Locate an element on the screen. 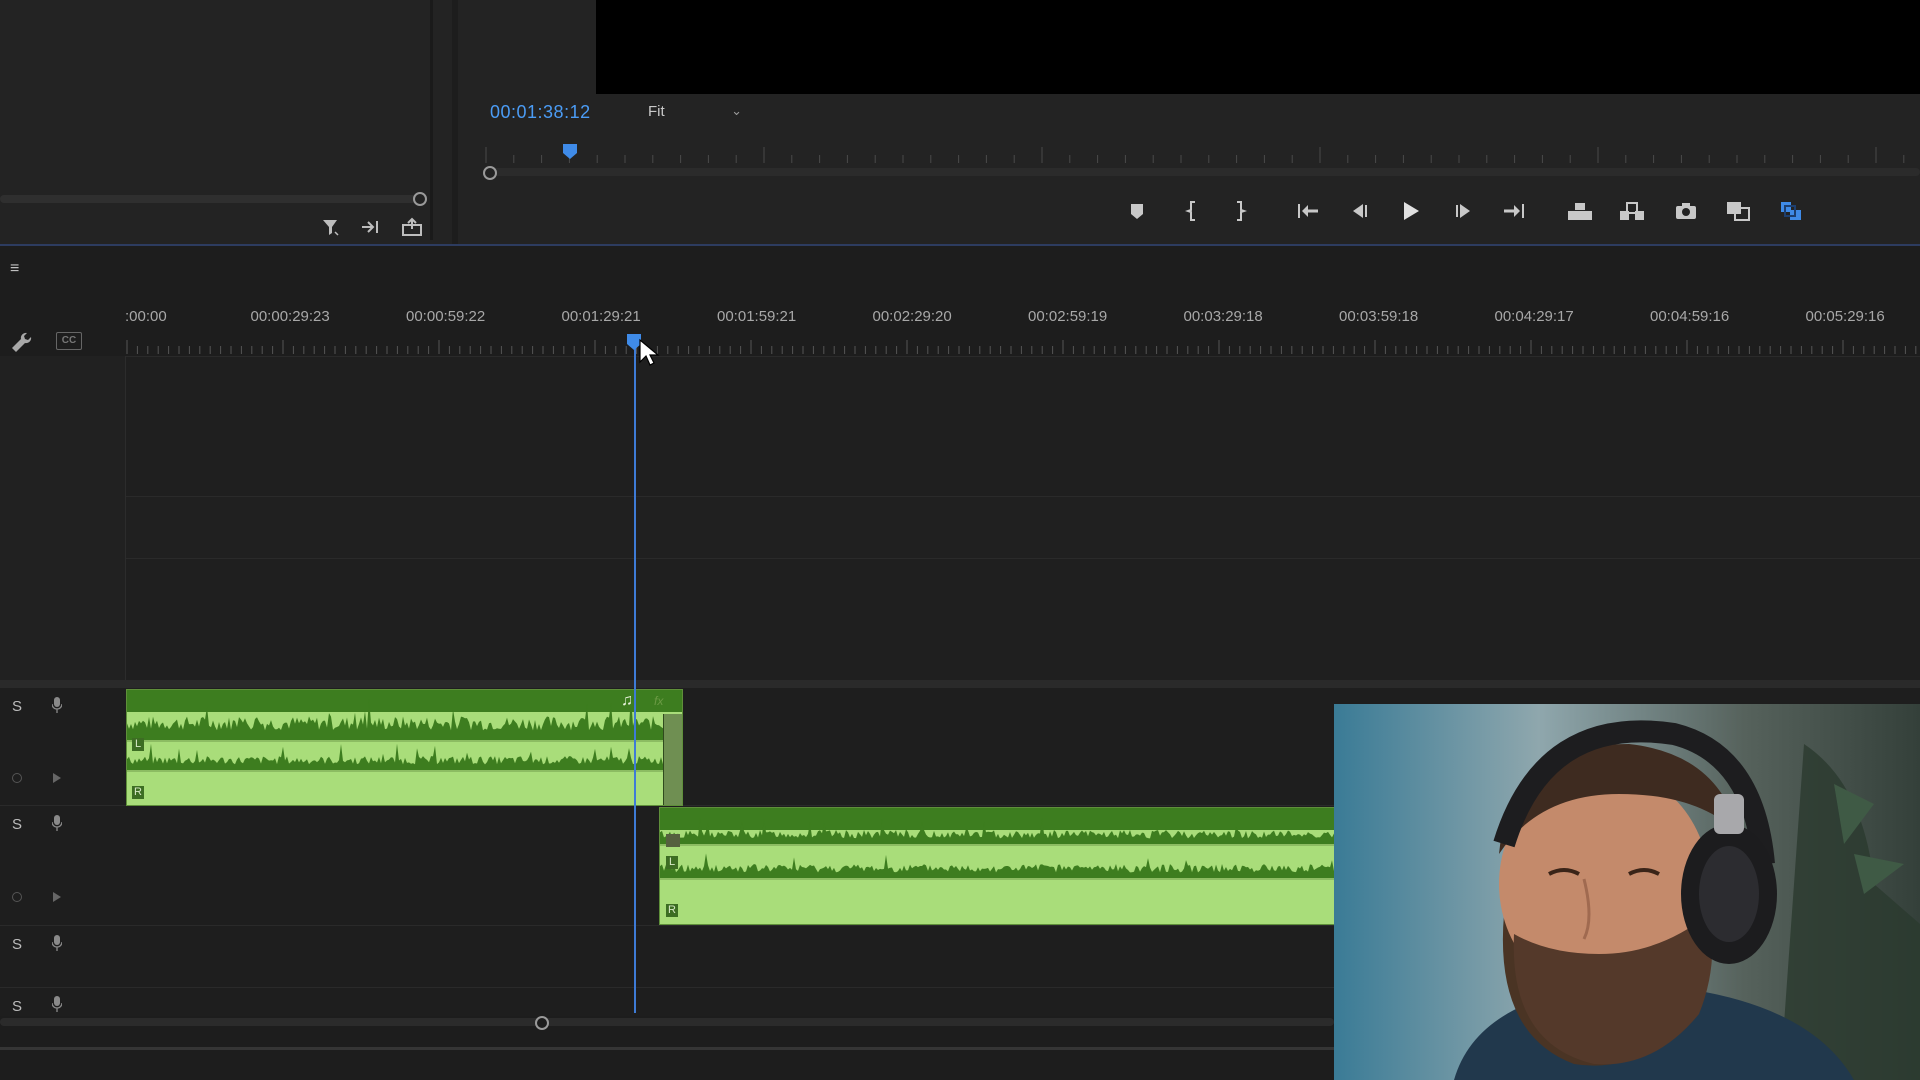 This screenshot has width=1920, height=1080. timeline-horizontal-scrollbar is located at coordinates (667, 1022).